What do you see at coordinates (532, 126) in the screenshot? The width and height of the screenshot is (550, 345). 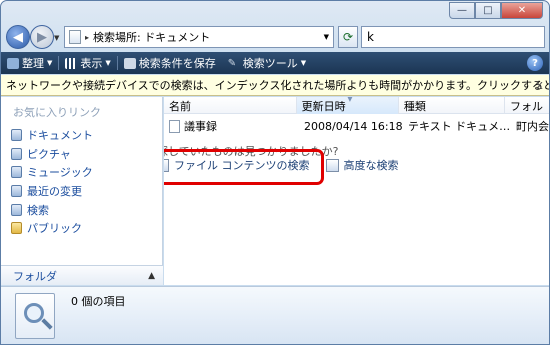 I see `file-folder: 町内会` at bounding box center [532, 126].